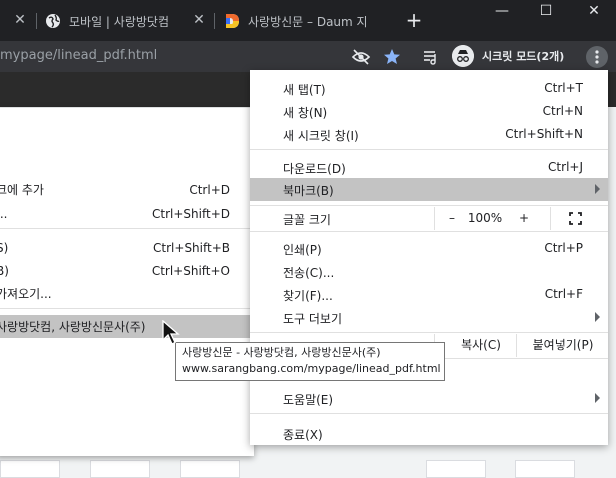 The width and height of the screenshot is (616, 478). What do you see at coordinates (452, 218) in the screenshot?
I see `zoom-out-button: –` at bounding box center [452, 218].